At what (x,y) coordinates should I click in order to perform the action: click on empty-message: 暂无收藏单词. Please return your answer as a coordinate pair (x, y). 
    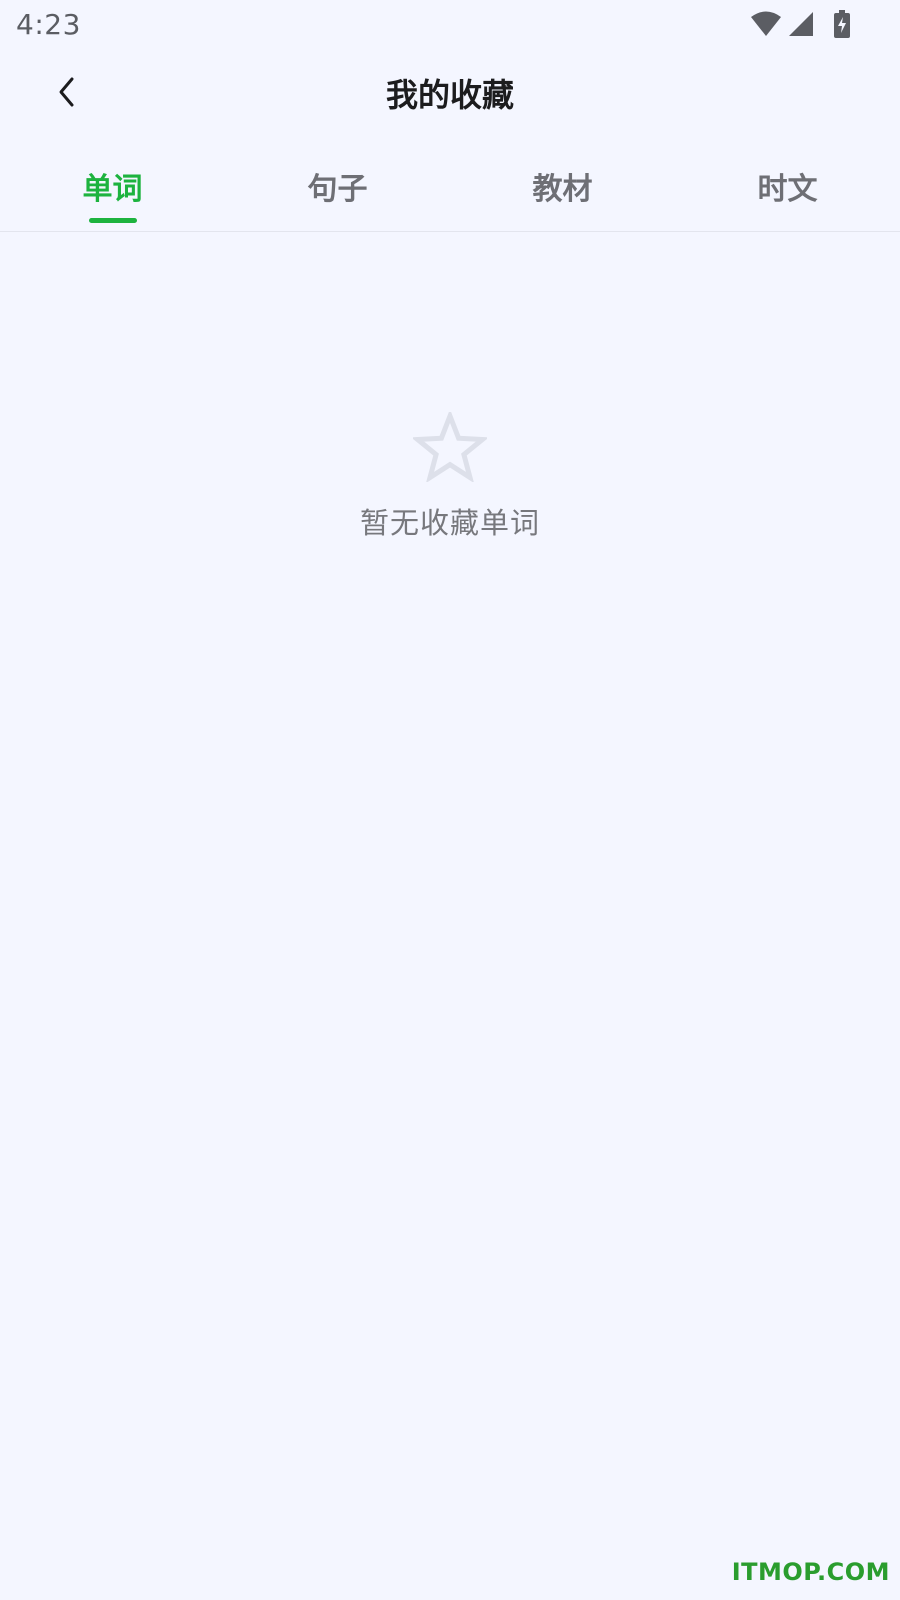
    Looking at the image, I should click on (449, 523).